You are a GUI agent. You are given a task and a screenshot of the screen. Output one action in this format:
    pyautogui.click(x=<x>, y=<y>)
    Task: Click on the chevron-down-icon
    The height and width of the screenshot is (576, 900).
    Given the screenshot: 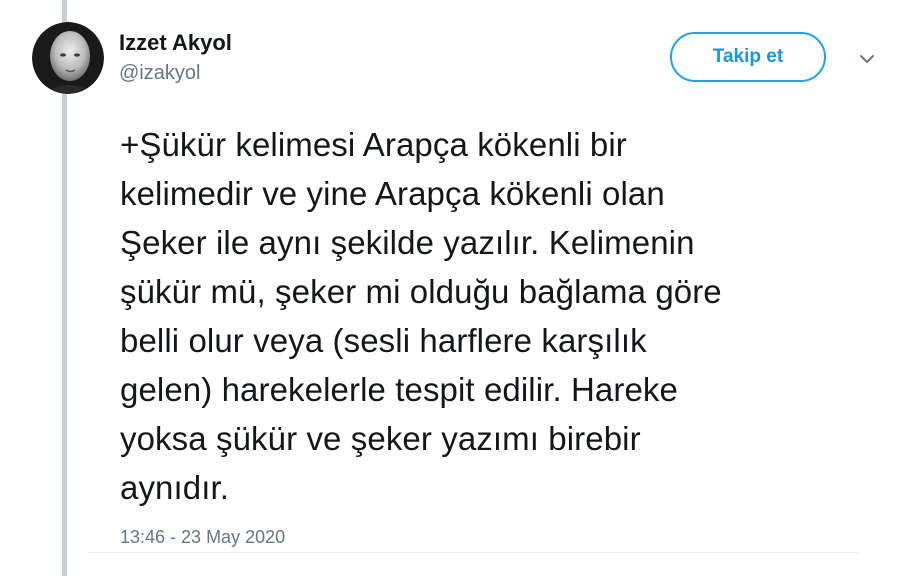 What is the action you would take?
    pyautogui.click(x=867, y=59)
    